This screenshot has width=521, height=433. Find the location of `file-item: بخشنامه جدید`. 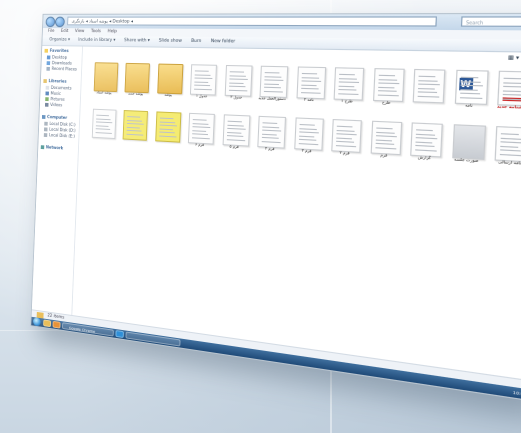

file-item: بخشنامه جدید is located at coordinates (505, 94).